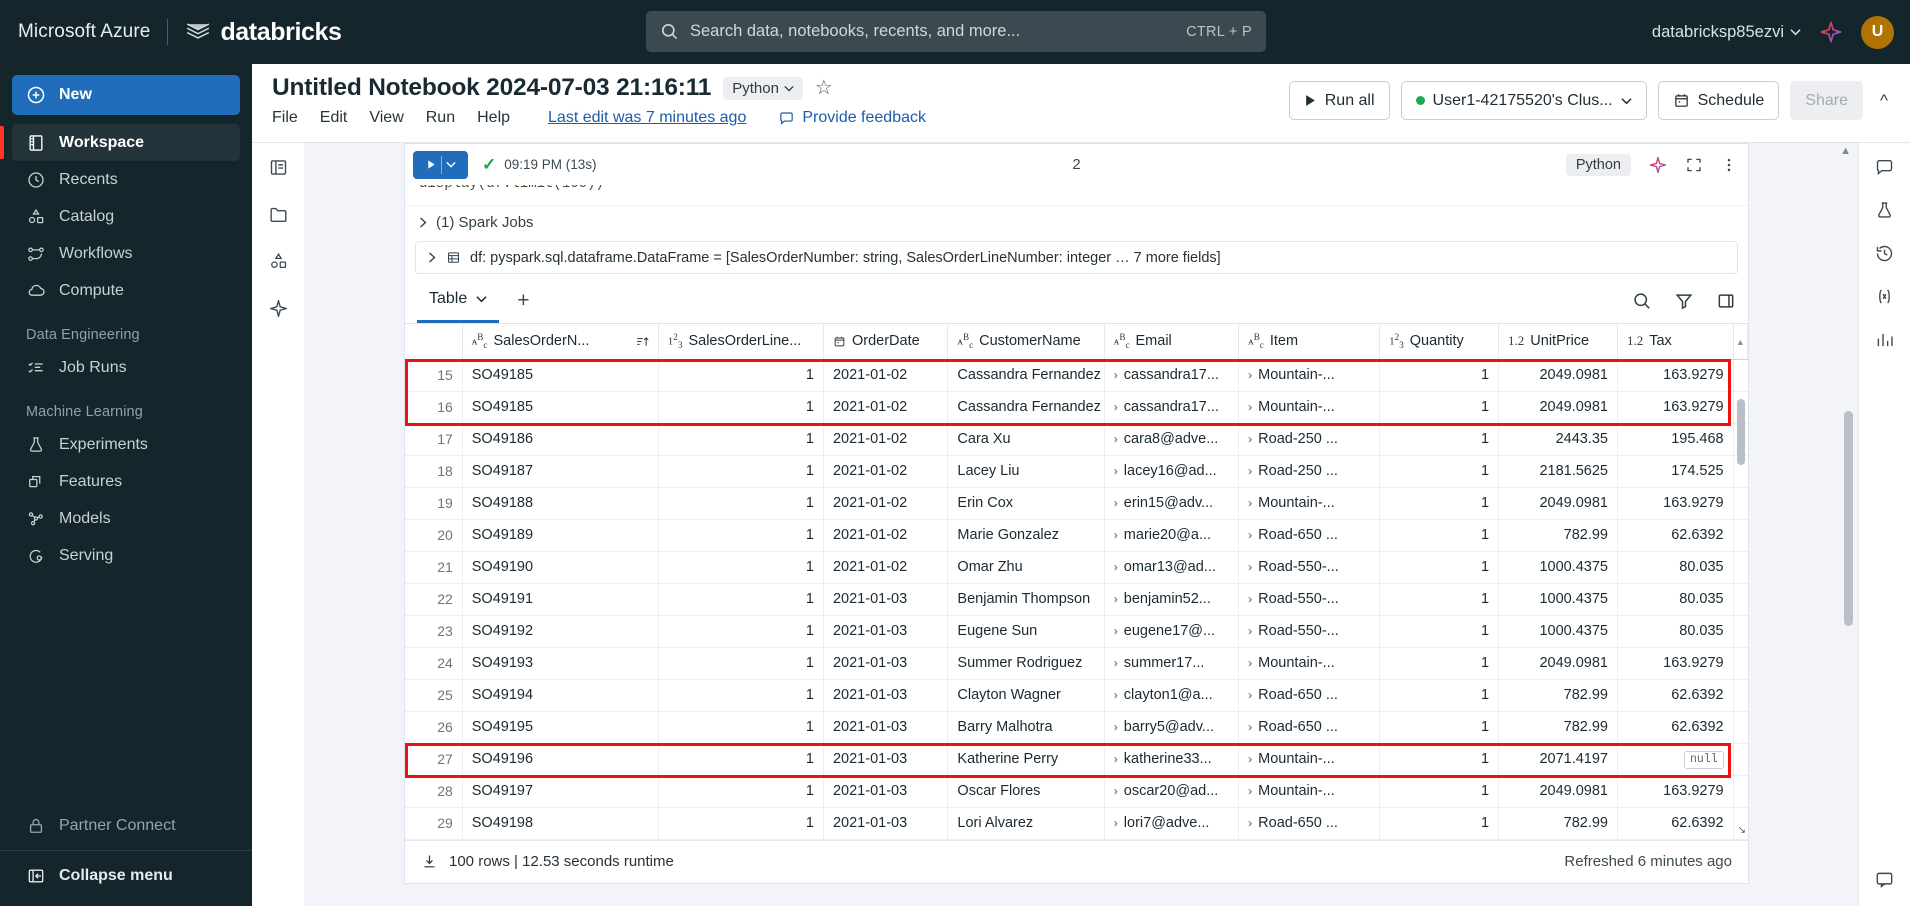 This screenshot has width=1910, height=906. Describe the element at coordinates (1726, 32) in the screenshot. I see `account-menu: databricksp85ezvi` at that location.